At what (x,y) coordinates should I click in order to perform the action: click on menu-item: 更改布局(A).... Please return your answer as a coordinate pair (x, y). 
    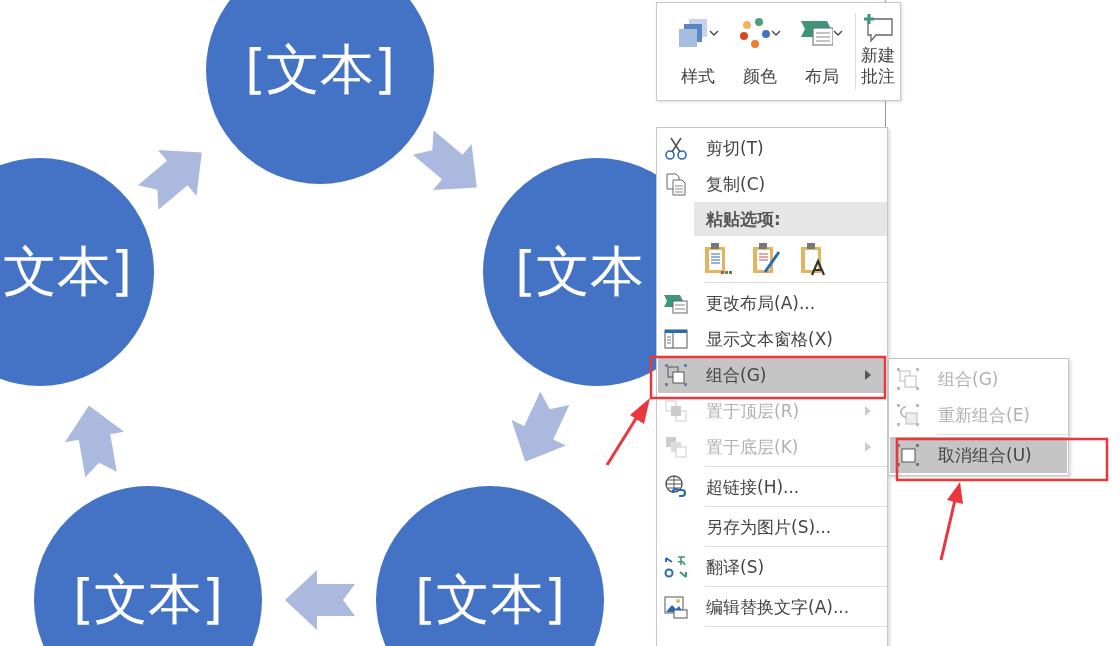
    Looking at the image, I should click on (772, 303).